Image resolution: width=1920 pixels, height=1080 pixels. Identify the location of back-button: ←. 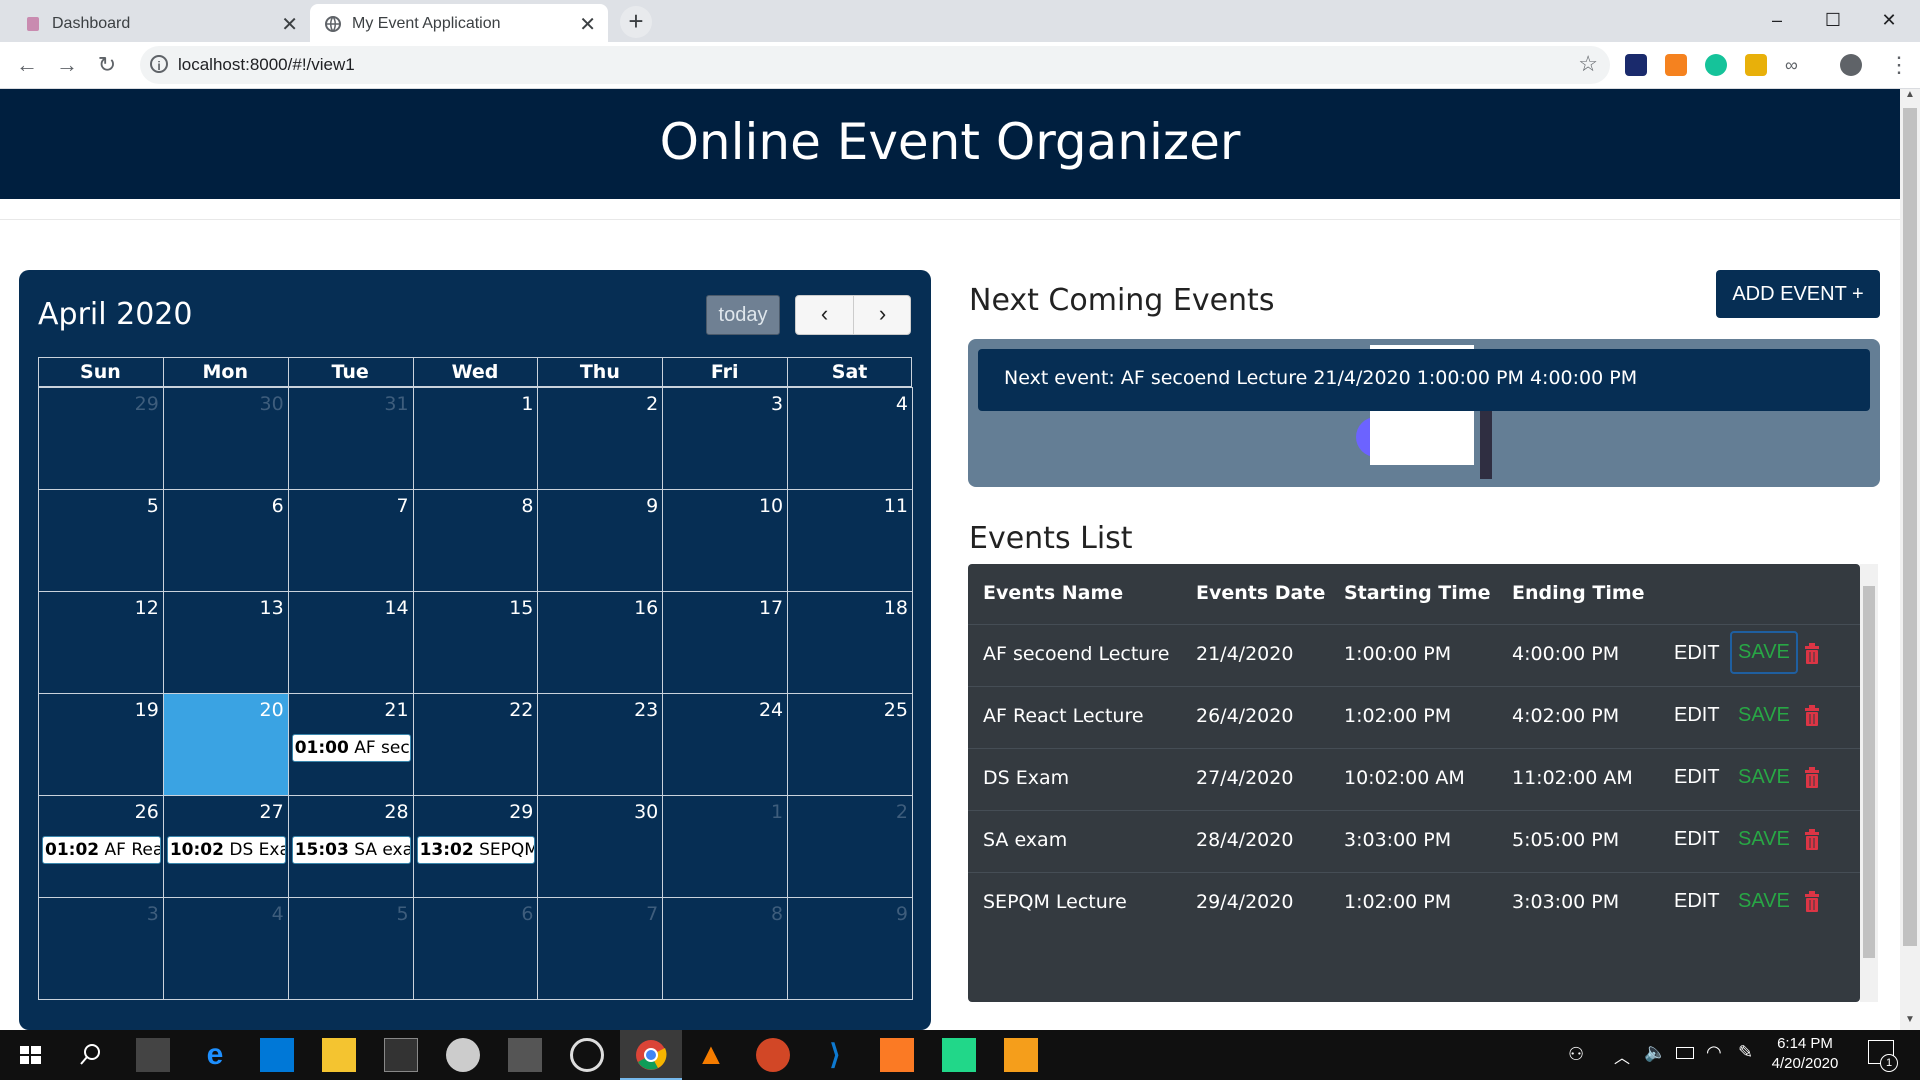
(27, 65).